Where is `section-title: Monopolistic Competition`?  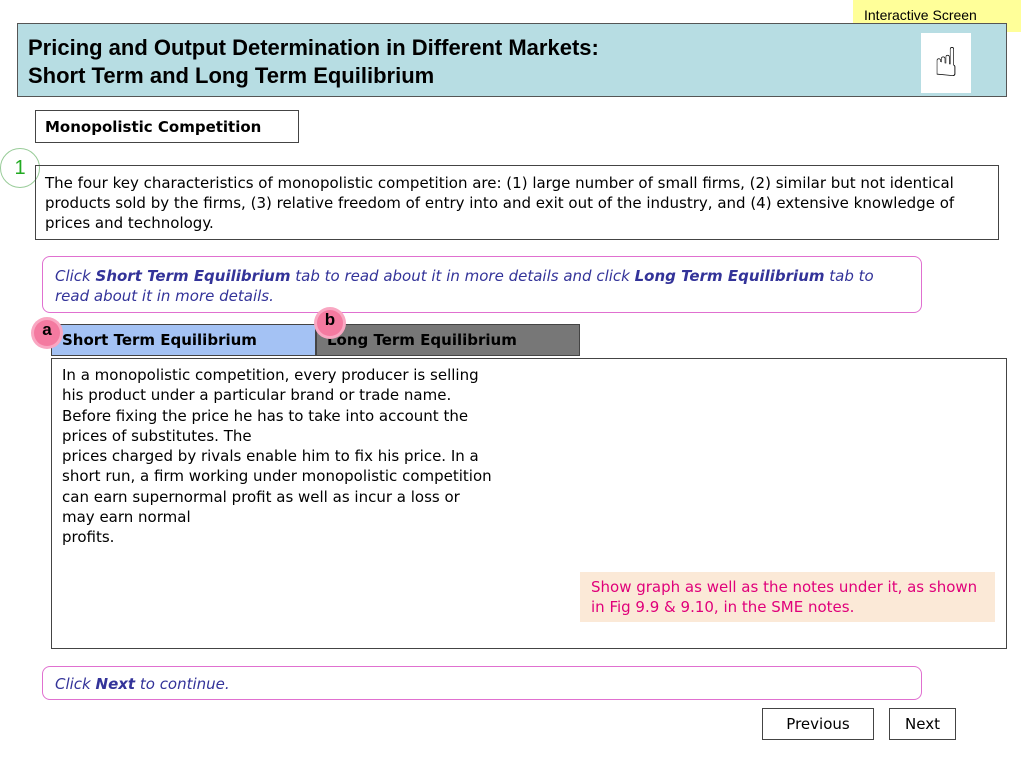 section-title: Monopolistic Competition is located at coordinates (167, 126).